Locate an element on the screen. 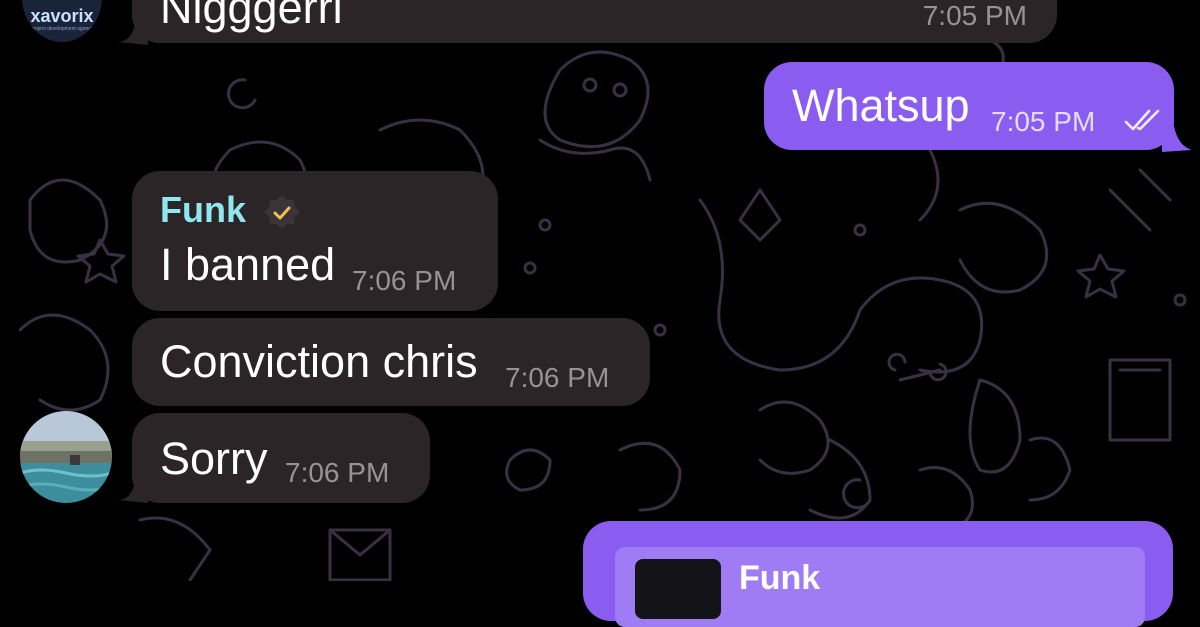  message-bubble-outgoing-reply: Funk is located at coordinates (878, 574).